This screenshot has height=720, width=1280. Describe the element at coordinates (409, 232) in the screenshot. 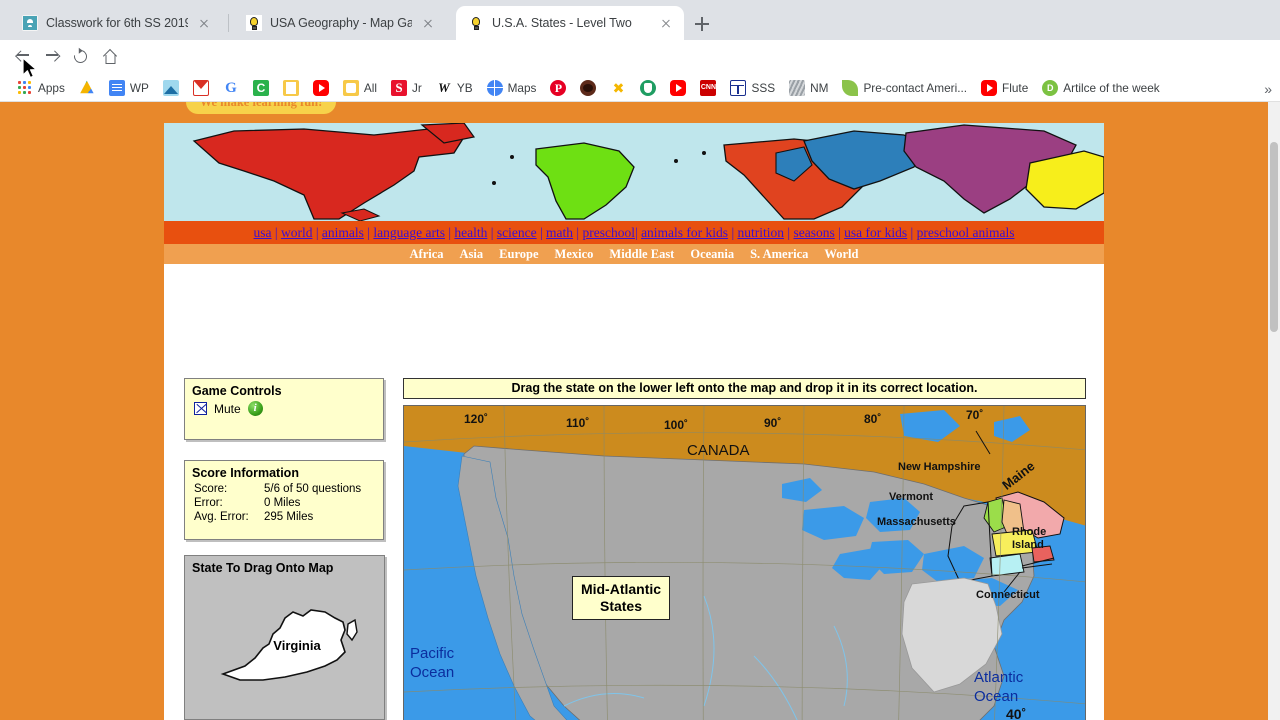

I see `nav-link-language-arts: language arts` at that location.